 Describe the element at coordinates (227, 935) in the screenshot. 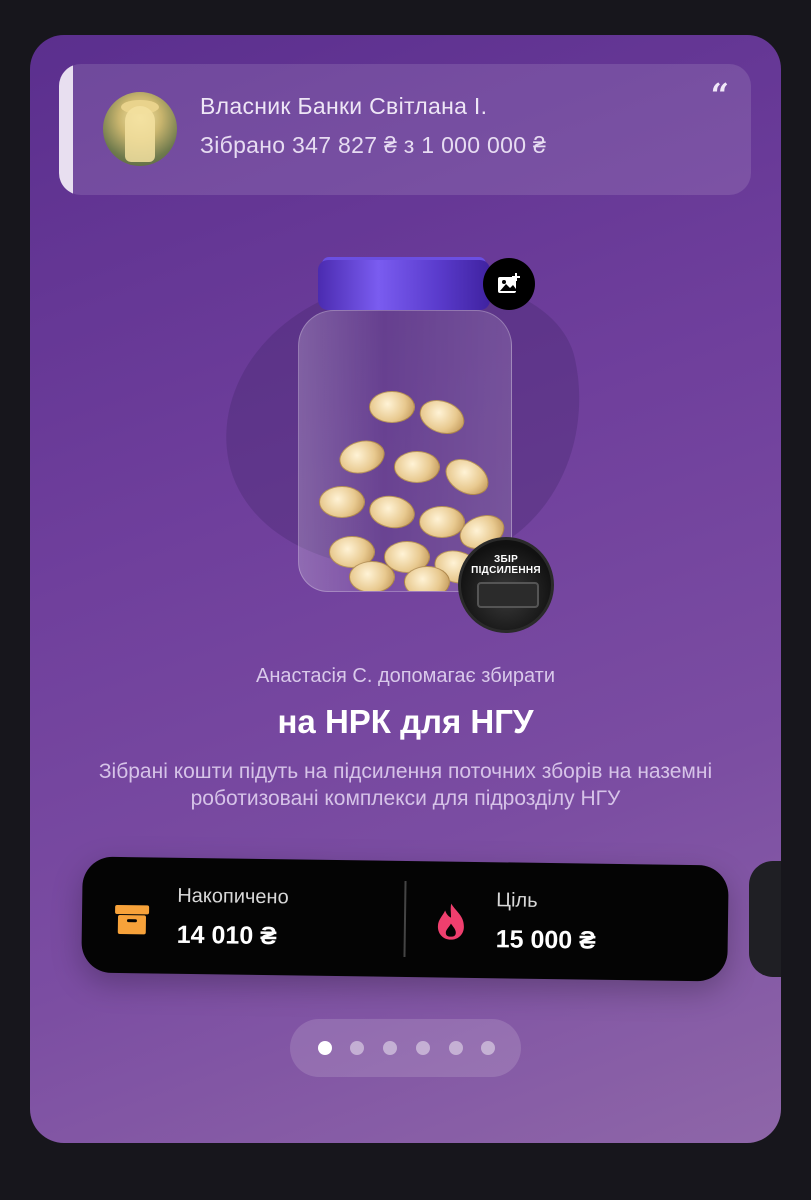

I see `accumulated-value: 14 010 ₴` at that location.